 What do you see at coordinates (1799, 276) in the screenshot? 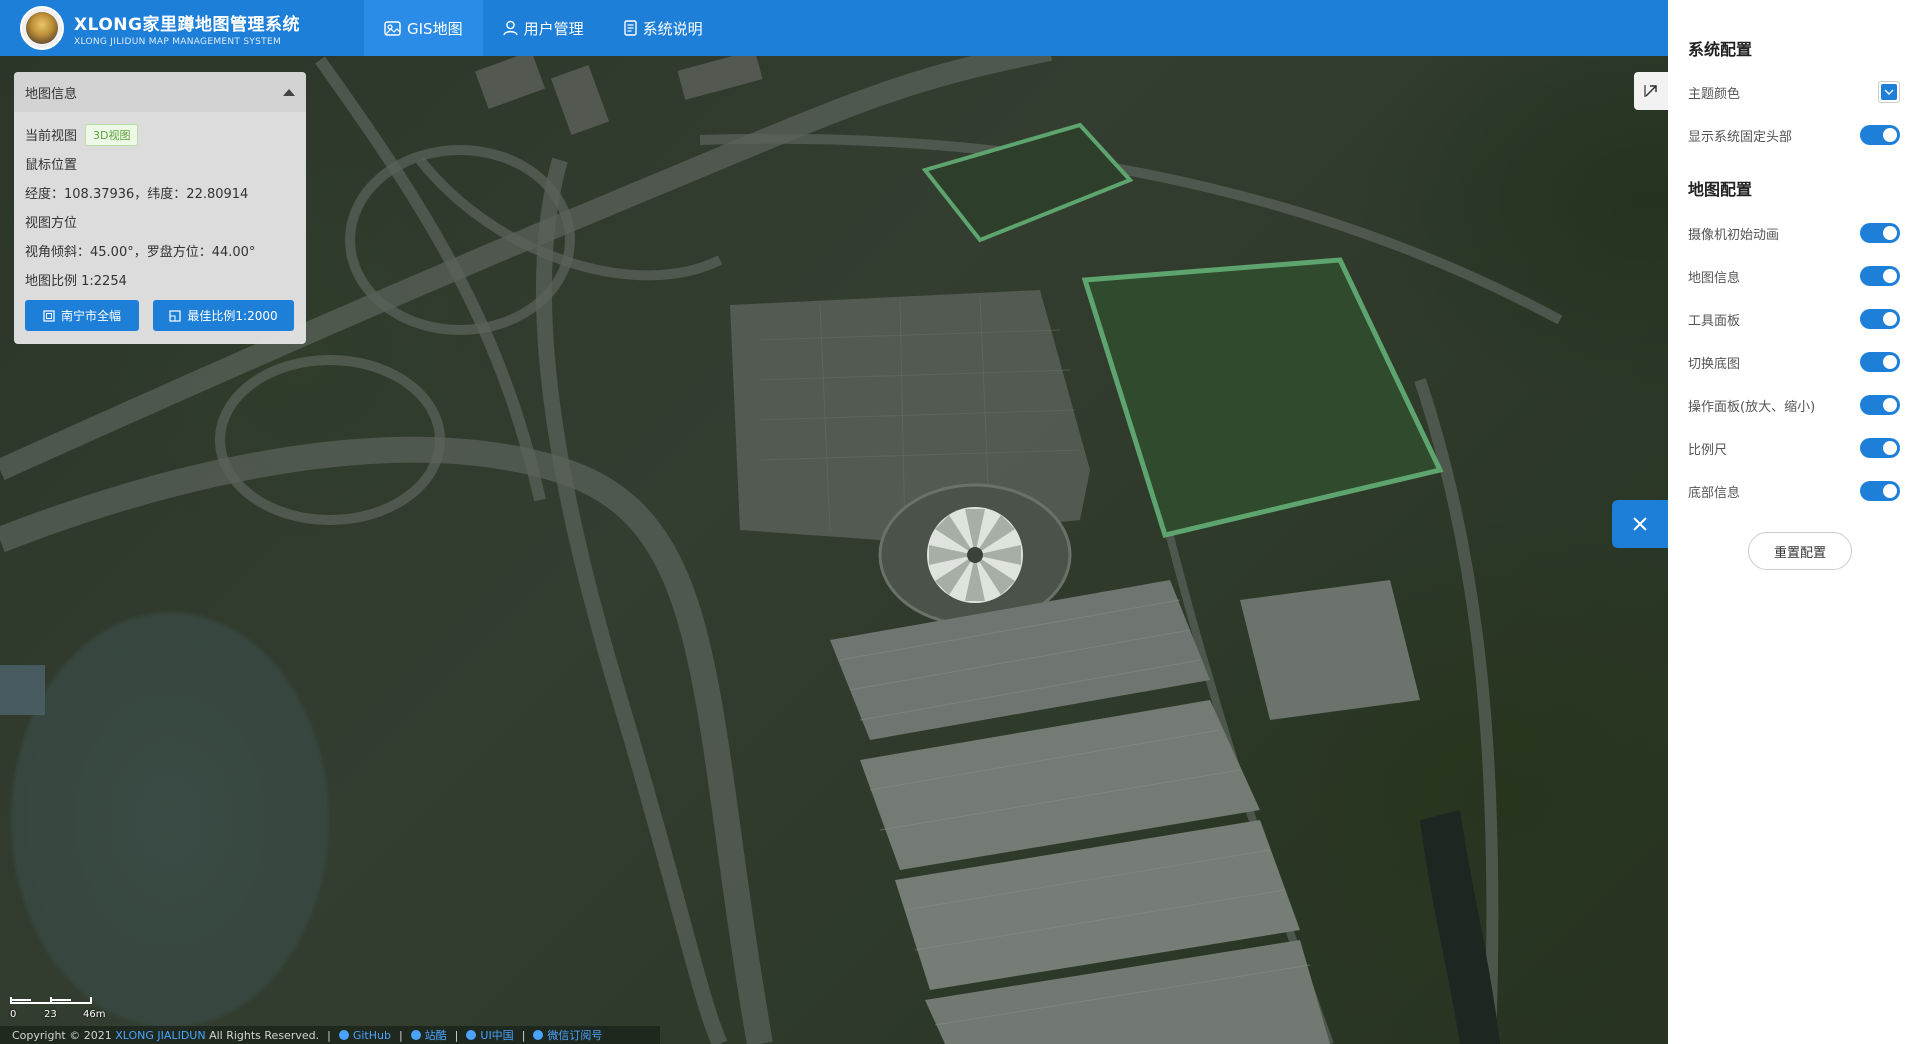
I see `config-row-map-info: 地图信息` at bounding box center [1799, 276].